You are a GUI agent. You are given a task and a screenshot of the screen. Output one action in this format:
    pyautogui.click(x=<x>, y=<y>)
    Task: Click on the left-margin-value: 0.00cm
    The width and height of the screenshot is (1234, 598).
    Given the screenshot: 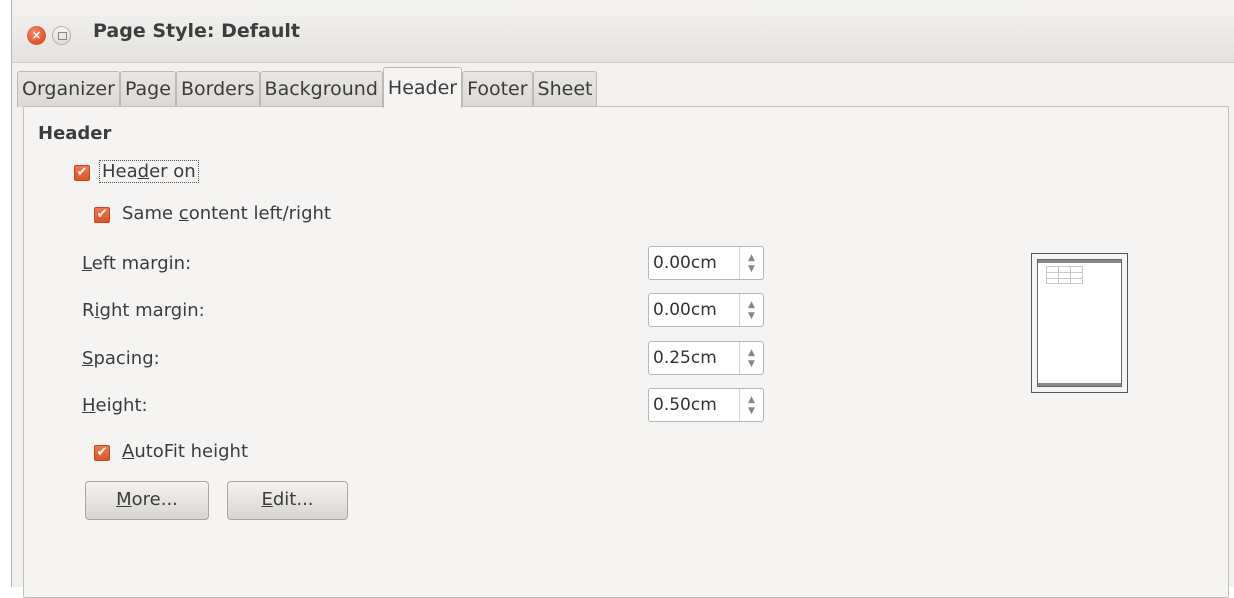 What is the action you would take?
    pyautogui.click(x=685, y=263)
    